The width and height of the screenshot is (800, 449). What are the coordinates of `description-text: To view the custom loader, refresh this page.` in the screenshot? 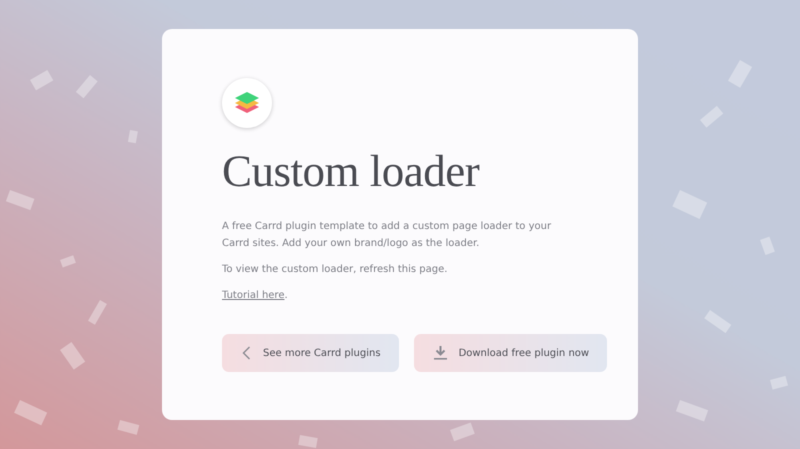 It's located at (335, 270).